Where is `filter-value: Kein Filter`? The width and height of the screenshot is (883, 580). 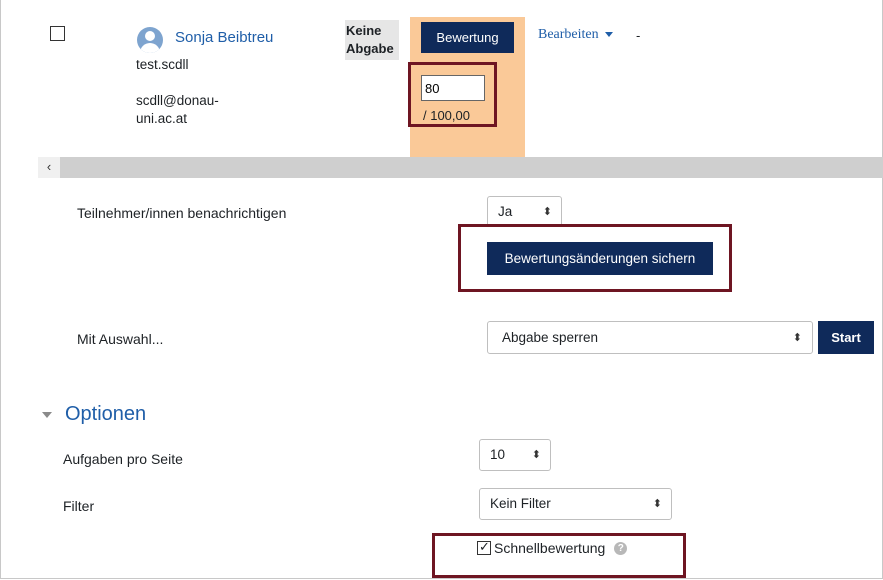 filter-value: Kein Filter is located at coordinates (520, 503).